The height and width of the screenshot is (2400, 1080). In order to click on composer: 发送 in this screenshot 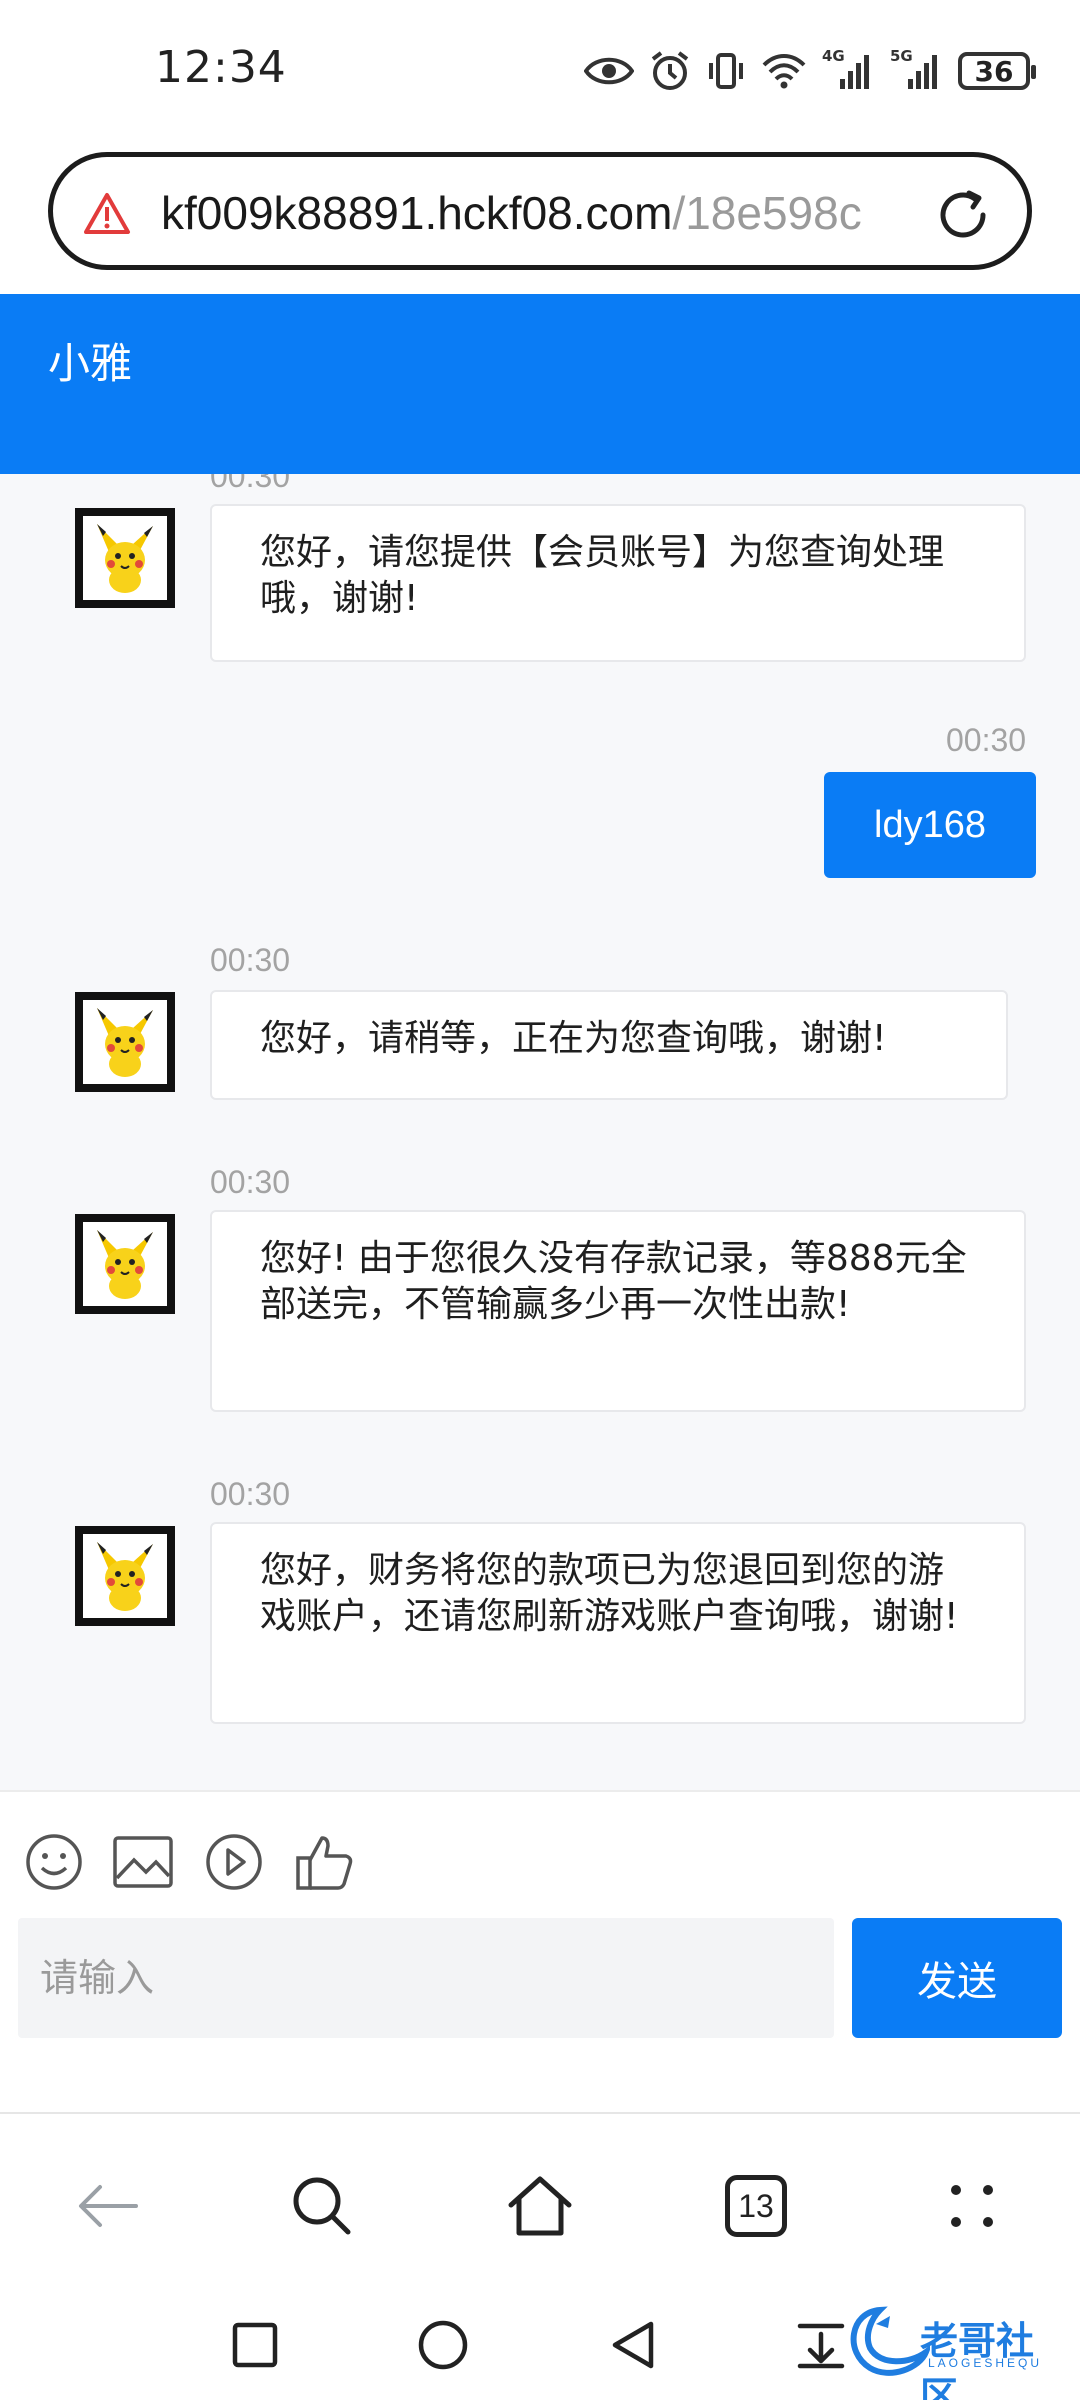, I will do `click(540, 1951)`.